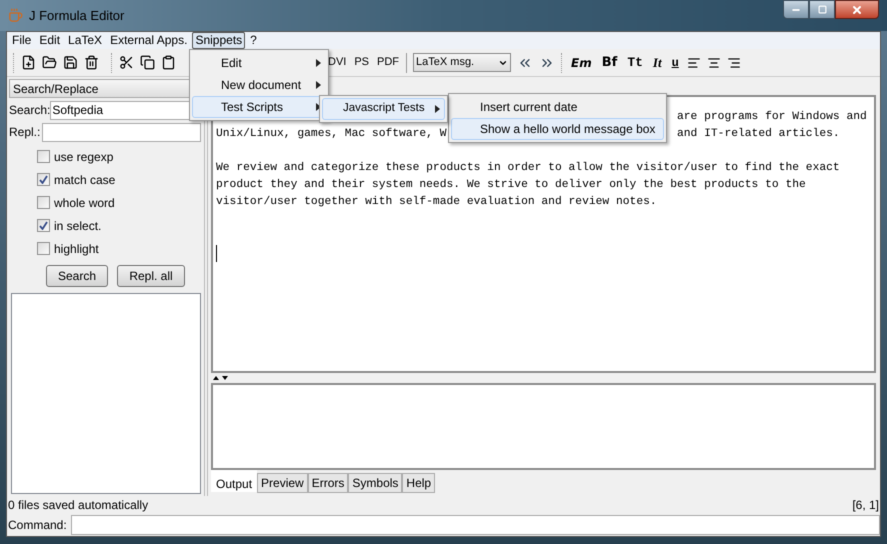 This screenshot has height=544, width=887. Describe the element at coordinates (282, 483) in the screenshot. I see `tab: Preview` at that location.